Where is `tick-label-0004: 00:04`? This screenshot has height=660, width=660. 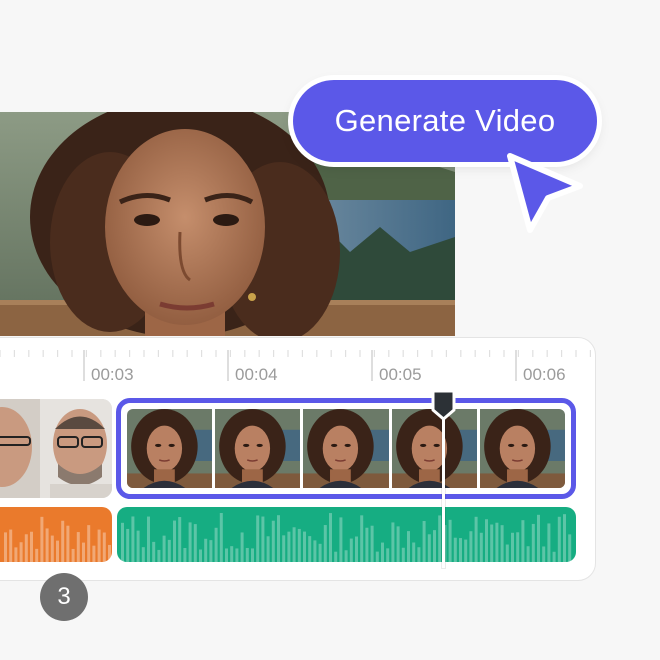
tick-label-0004: 00:04 is located at coordinates (256, 374).